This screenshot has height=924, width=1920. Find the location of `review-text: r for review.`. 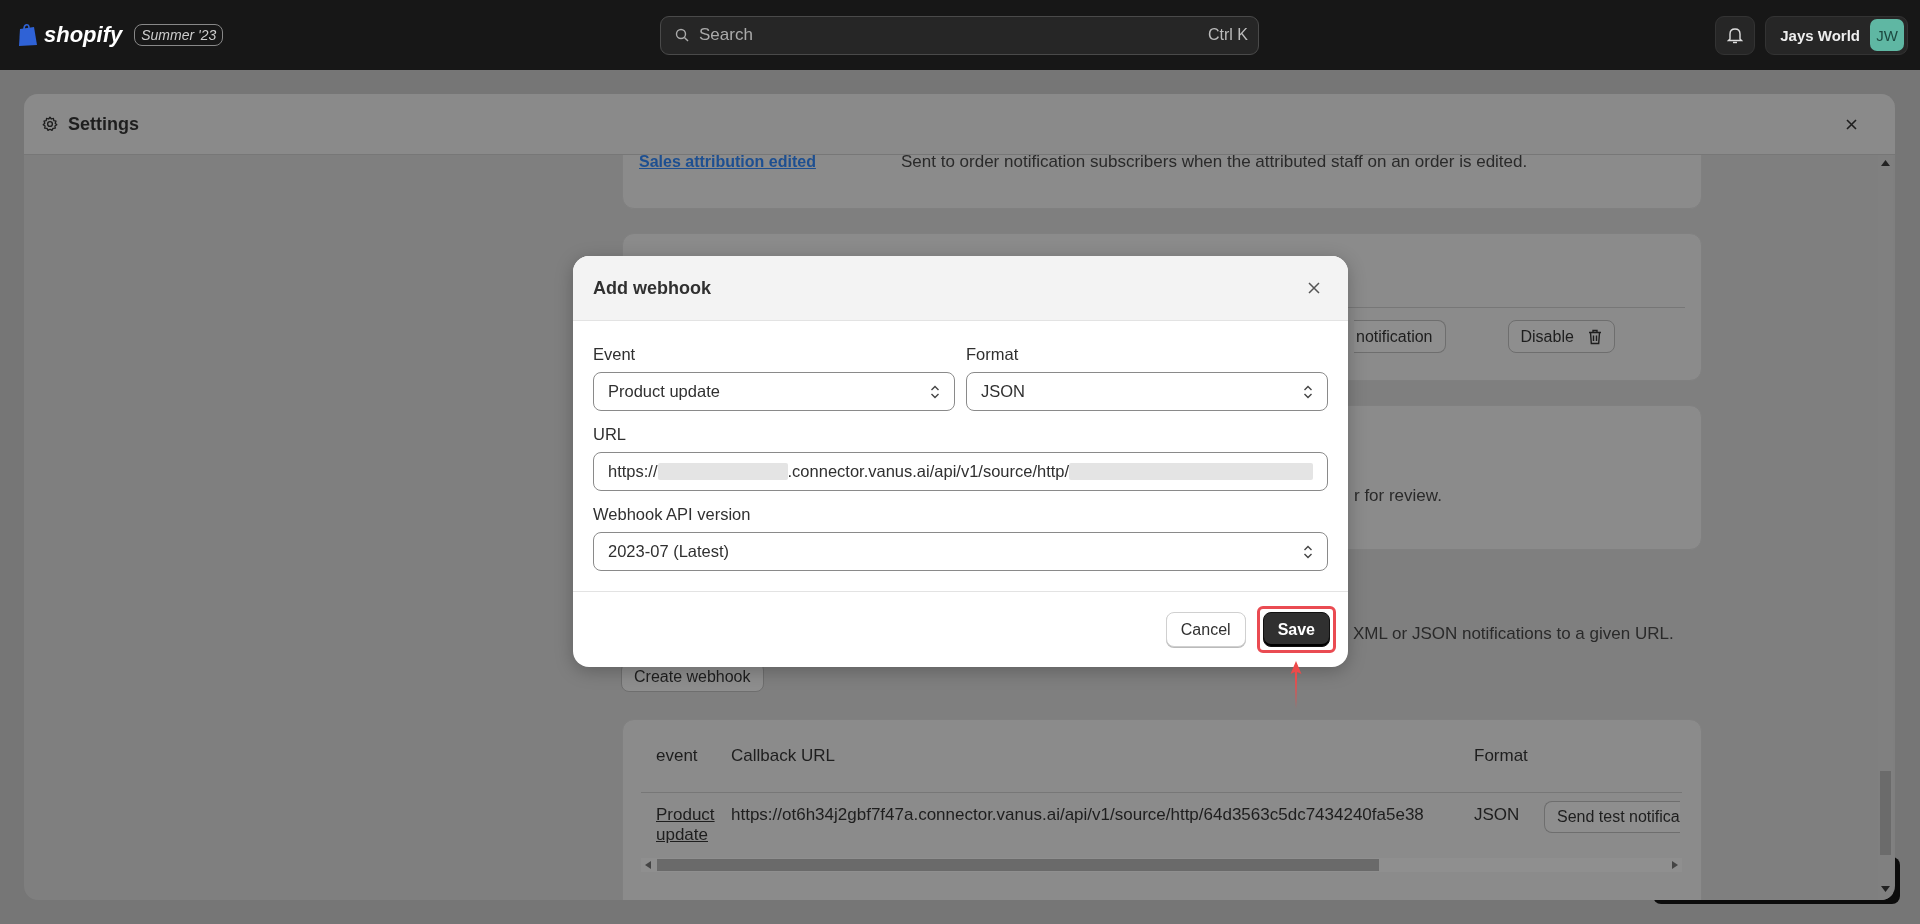

review-text: r for review. is located at coordinates (1398, 495).